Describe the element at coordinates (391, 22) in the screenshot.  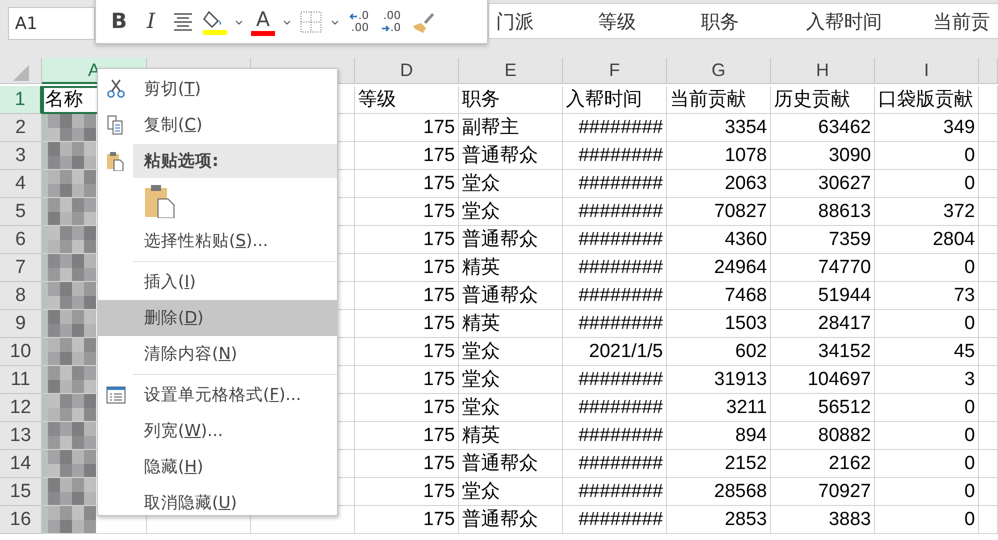
I see `decrease-decimal-button: .00 .0` at that location.